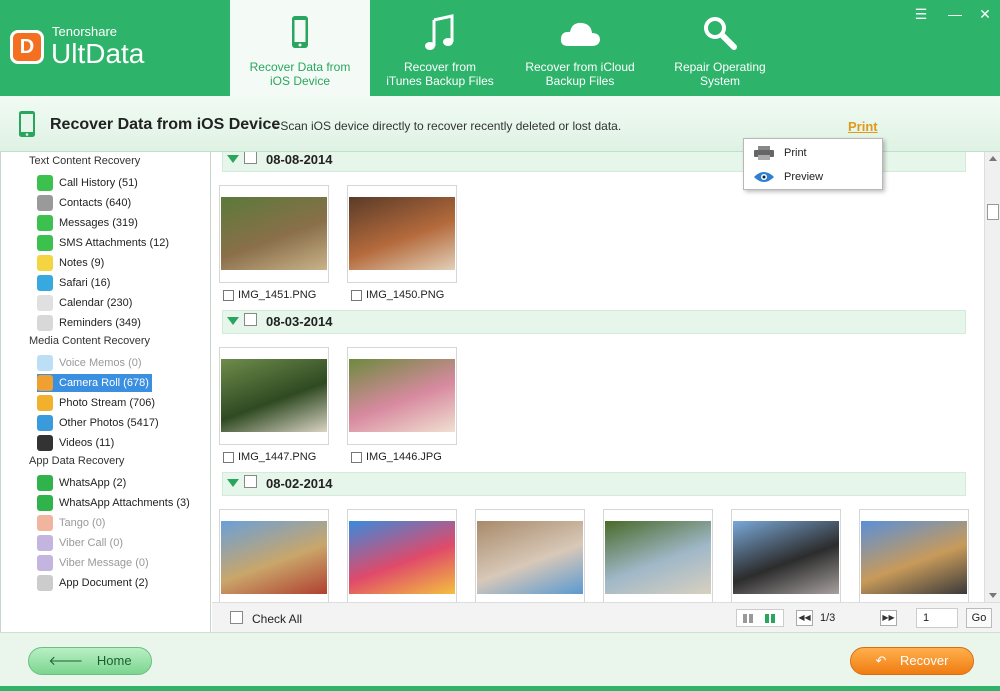  I want to click on page-title: Recover Data from iOS Device, so click(165, 124).